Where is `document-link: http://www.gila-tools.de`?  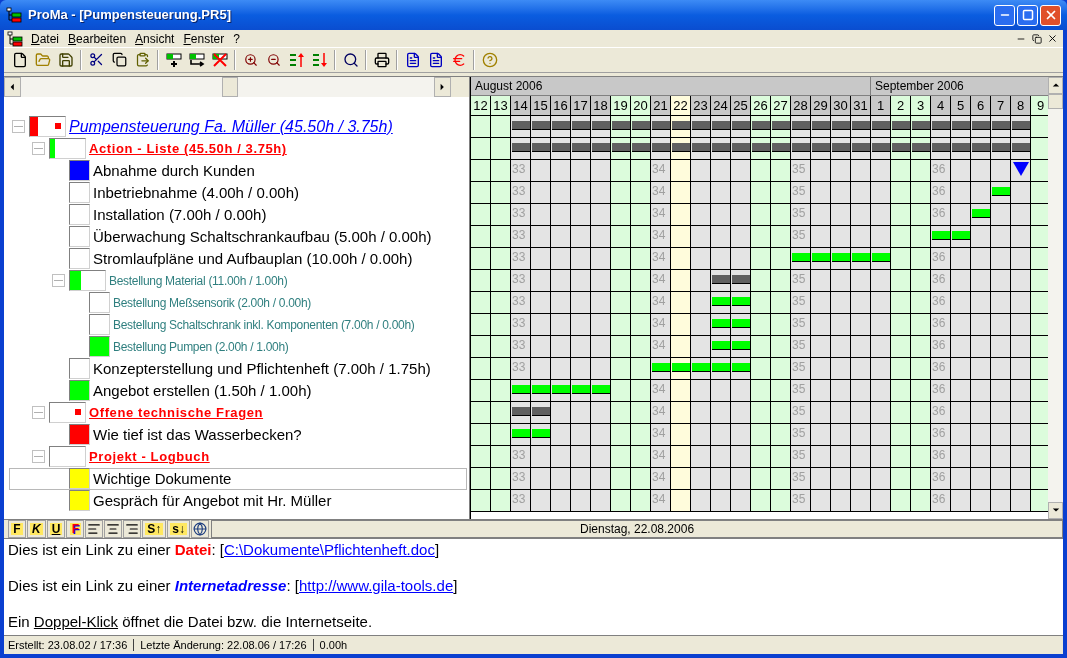 document-link: http://www.gila-tools.de is located at coordinates (376, 585).